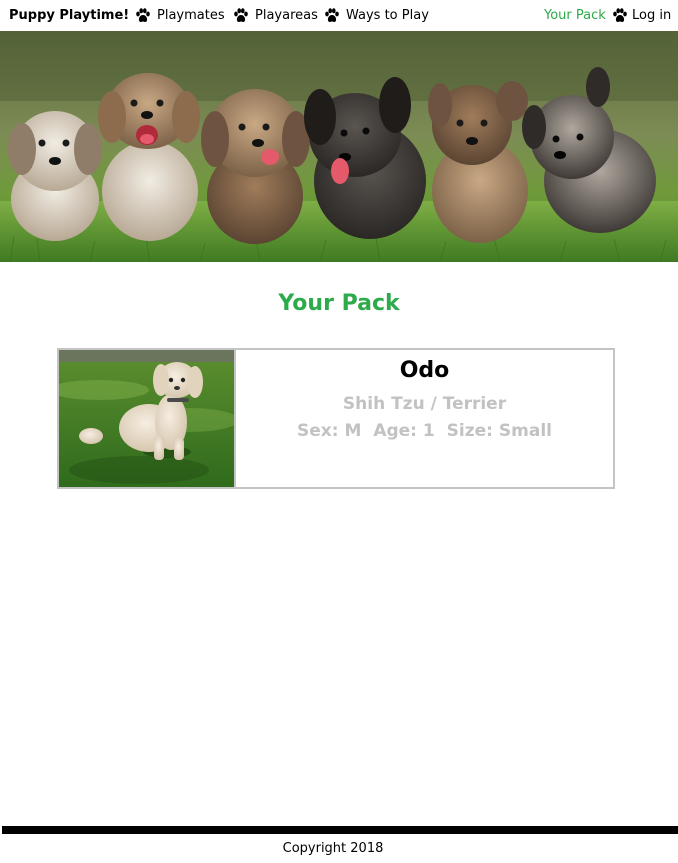 This screenshot has height=863, width=678. I want to click on nav-link-login: Log in, so click(641, 15).